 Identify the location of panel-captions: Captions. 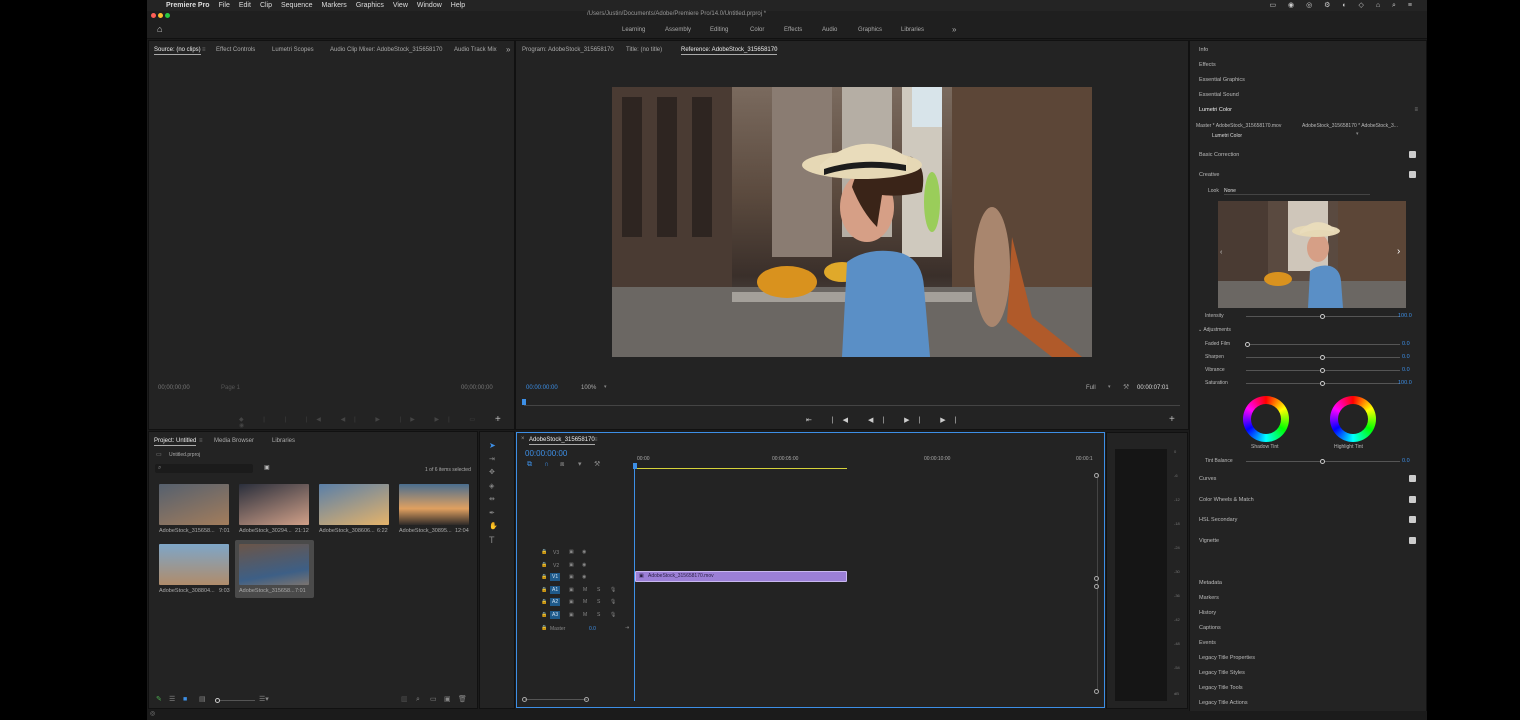
(1210, 628).